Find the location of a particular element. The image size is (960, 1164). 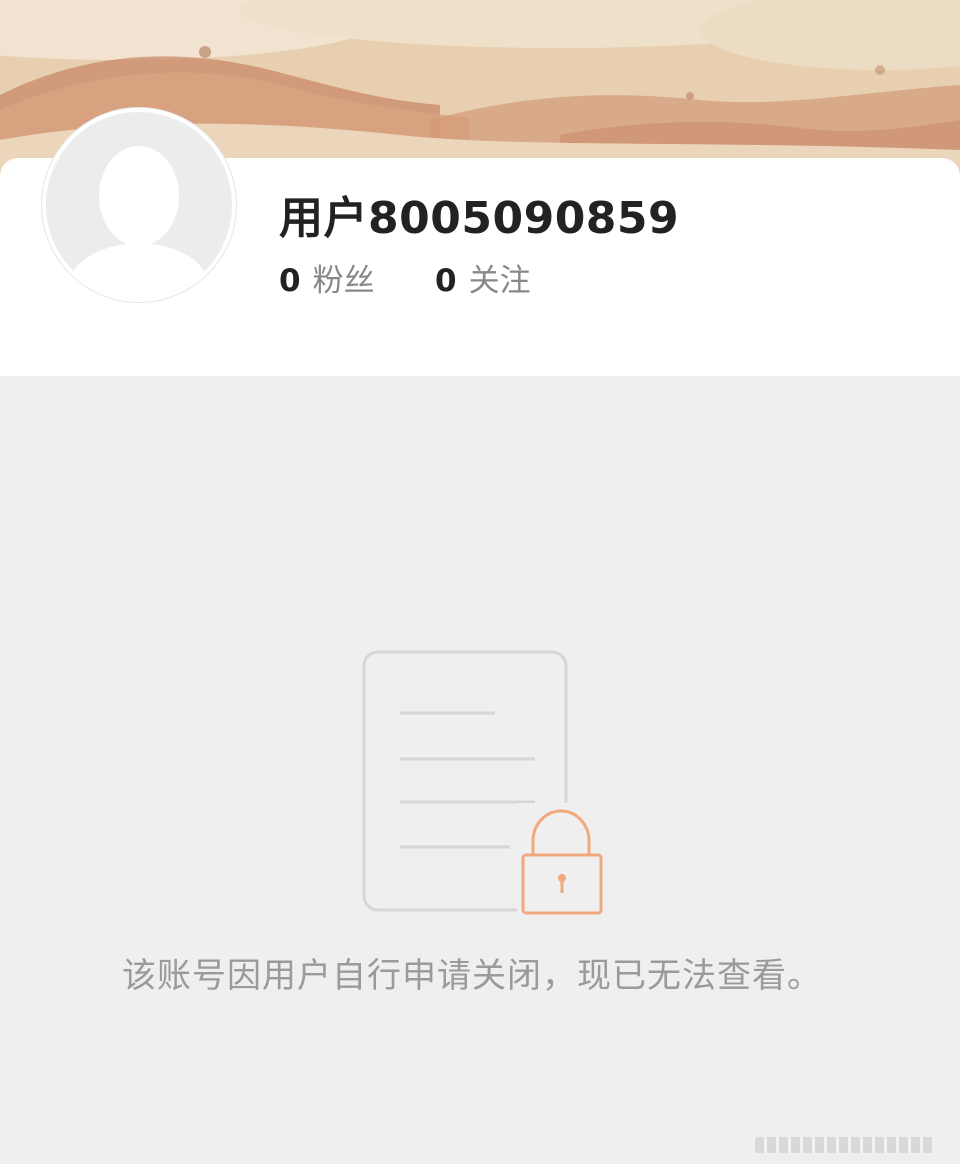

locked-document-icon is located at coordinates (482, 782).